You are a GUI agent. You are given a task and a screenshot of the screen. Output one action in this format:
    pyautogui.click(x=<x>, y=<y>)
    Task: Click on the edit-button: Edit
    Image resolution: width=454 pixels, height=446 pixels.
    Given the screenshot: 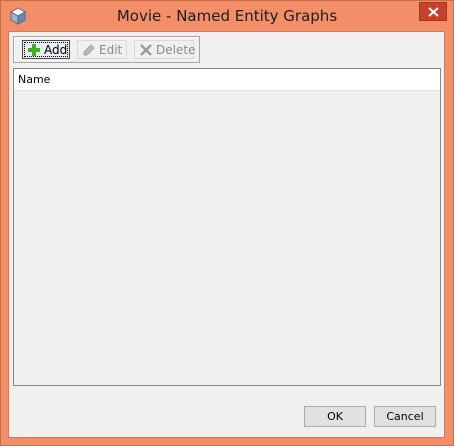 What is the action you would take?
    pyautogui.click(x=102, y=49)
    